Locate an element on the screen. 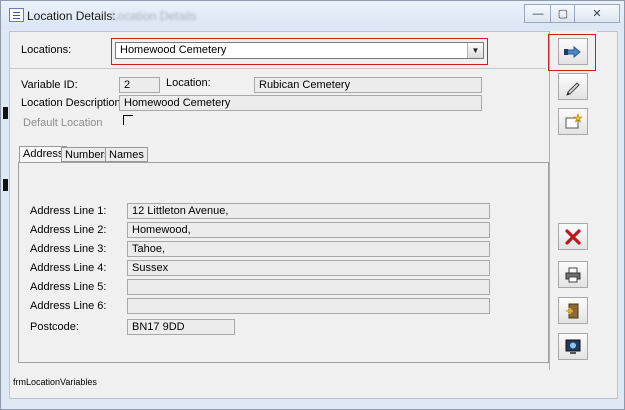 The image size is (625, 410). address-line-3-field: Tahoe, is located at coordinates (308, 249).